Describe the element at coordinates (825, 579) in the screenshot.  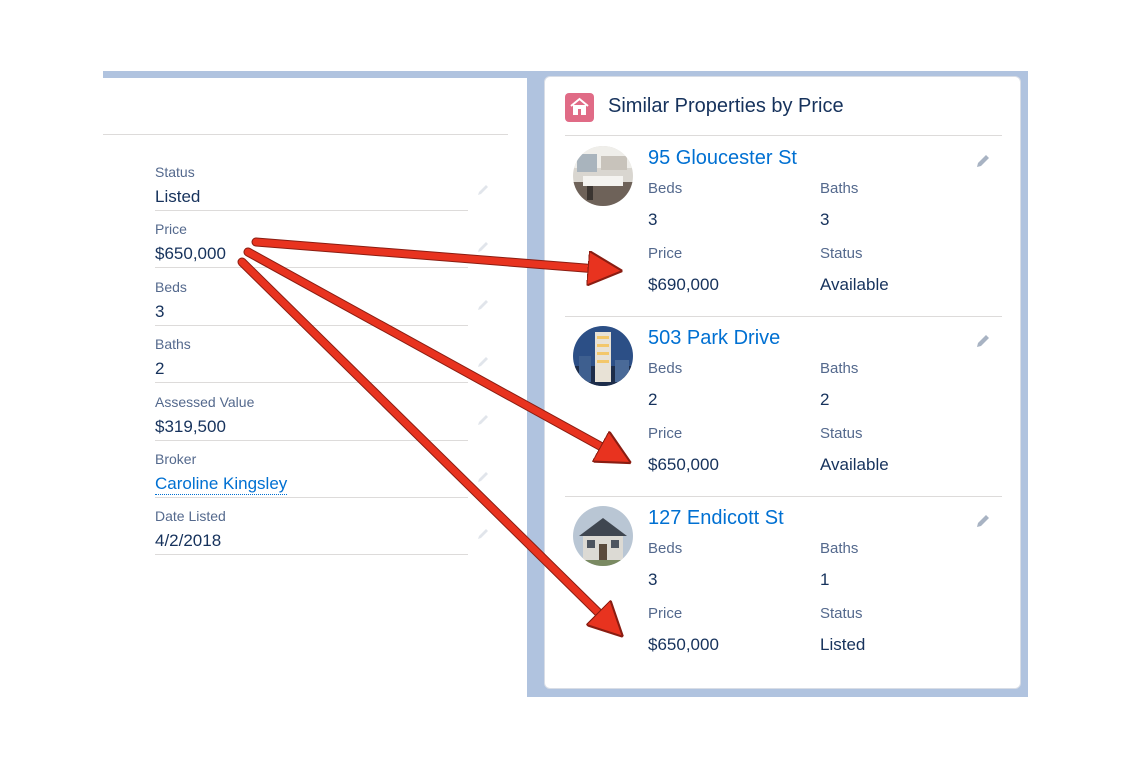
I see `baths-value: 1` at that location.